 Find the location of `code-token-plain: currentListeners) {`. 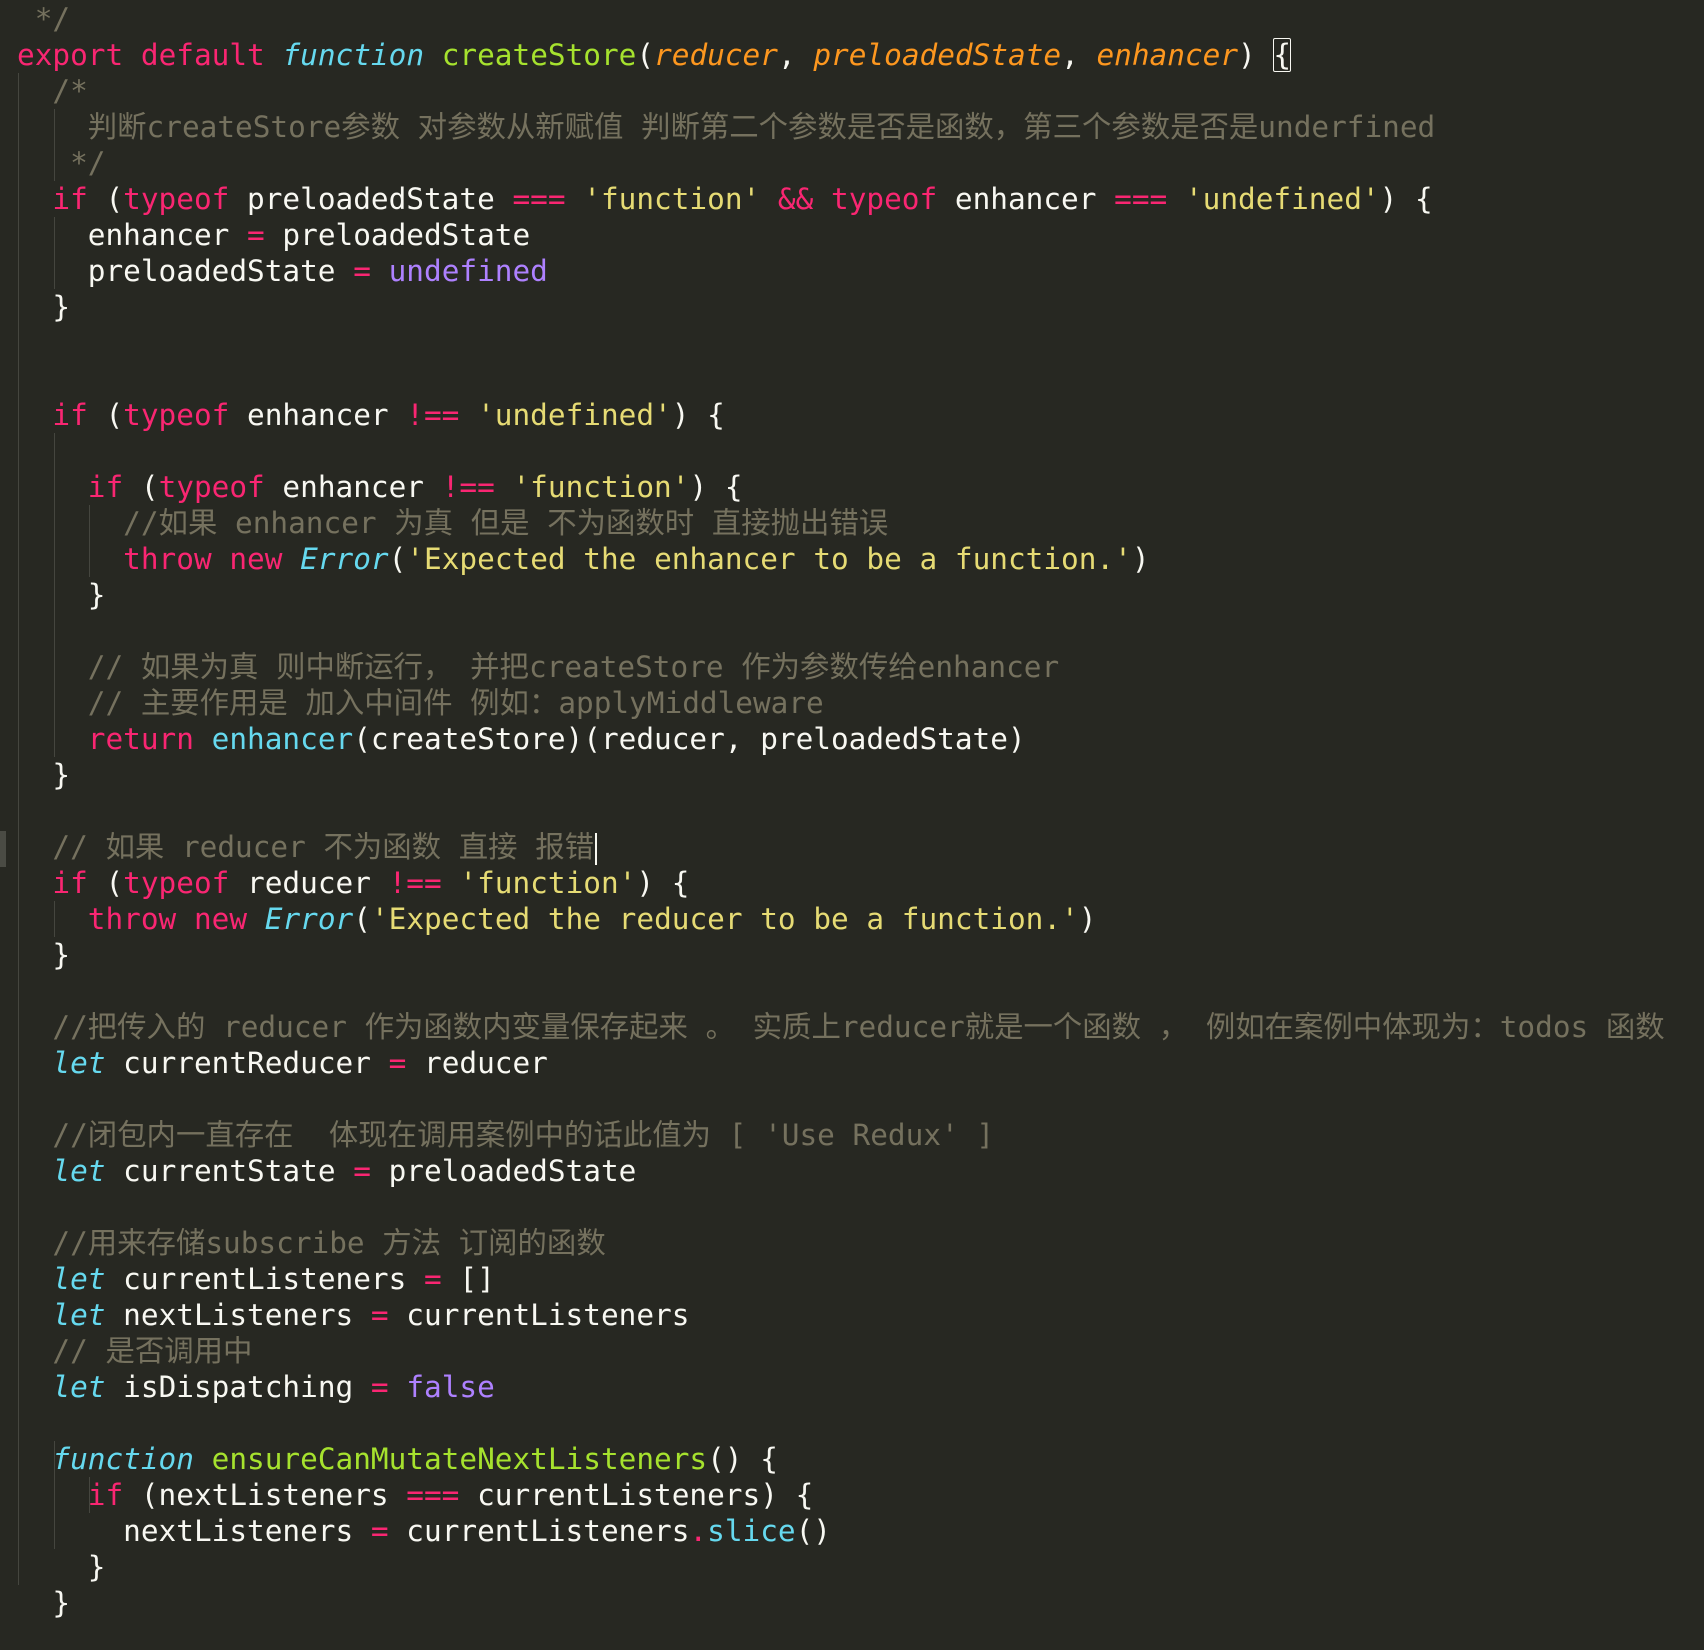

code-token-plain: currentListeners) { is located at coordinates (636, 1495).